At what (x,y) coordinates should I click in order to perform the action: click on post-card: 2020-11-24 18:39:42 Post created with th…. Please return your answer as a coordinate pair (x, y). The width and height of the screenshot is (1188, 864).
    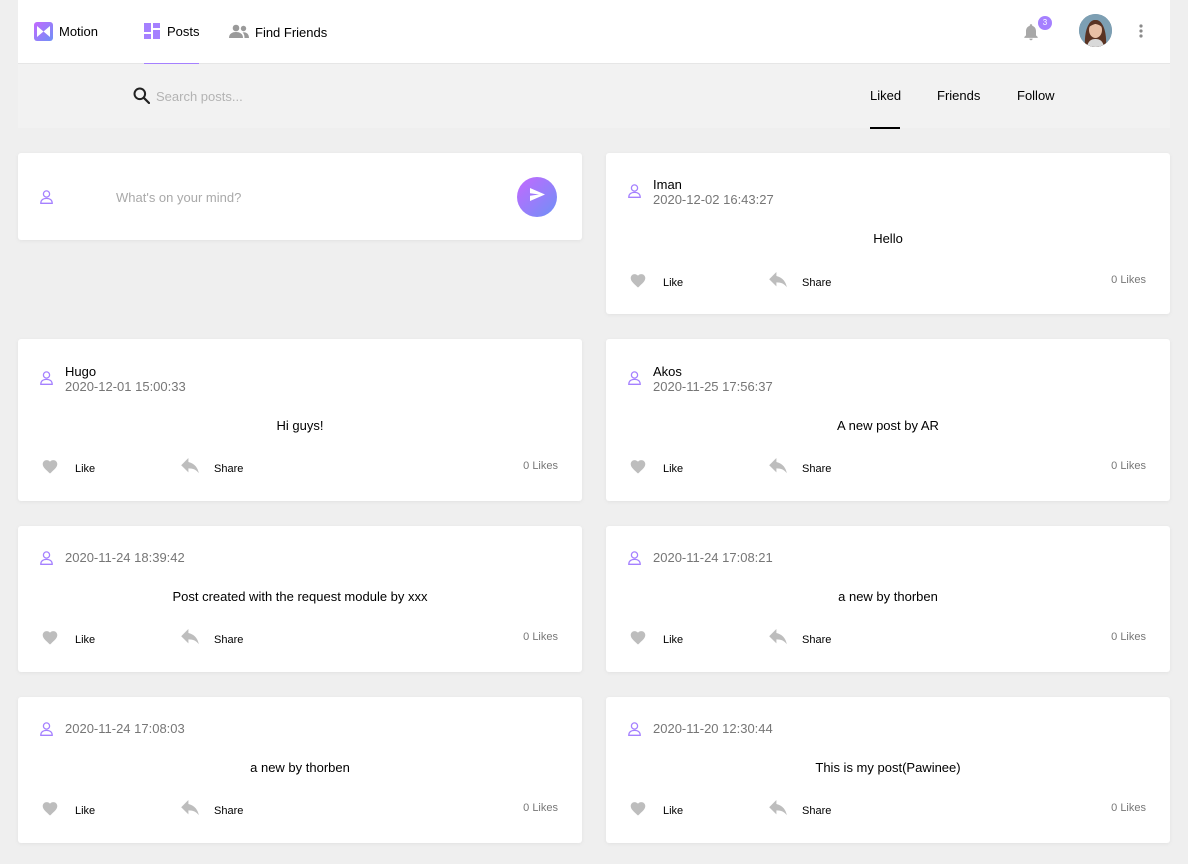
    Looking at the image, I should click on (300, 599).